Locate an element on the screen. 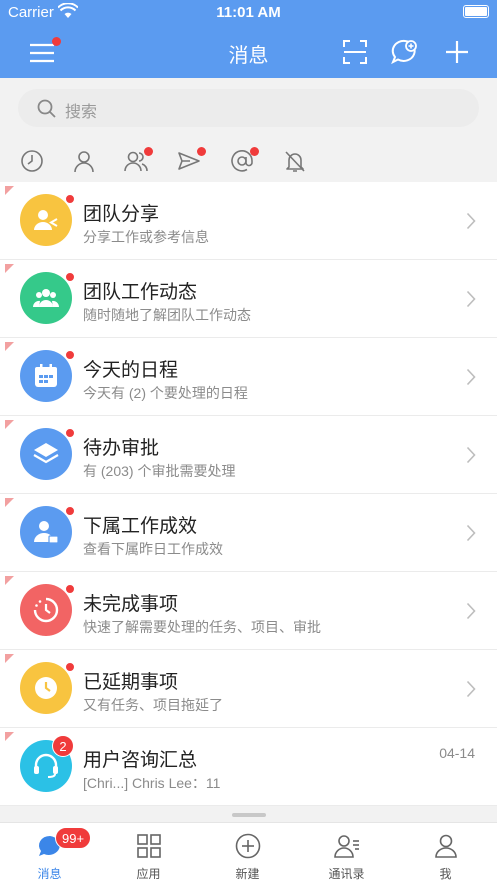 Image resolution: width=497 pixels, height=883 pixels. list-item: 今天的日程 今天有 (2) 个要处理的日程 is located at coordinates (248, 377).